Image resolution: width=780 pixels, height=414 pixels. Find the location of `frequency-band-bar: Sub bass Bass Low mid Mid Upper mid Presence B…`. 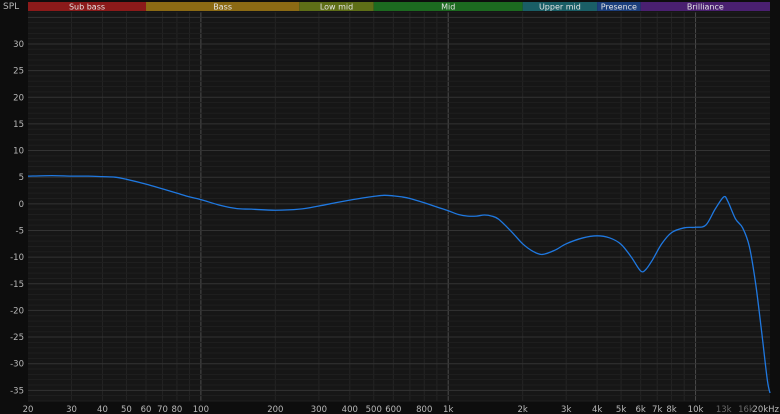

frequency-band-bar: Sub bass Bass Low mid Mid Upper mid Presence B… is located at coordinates (399, 7).